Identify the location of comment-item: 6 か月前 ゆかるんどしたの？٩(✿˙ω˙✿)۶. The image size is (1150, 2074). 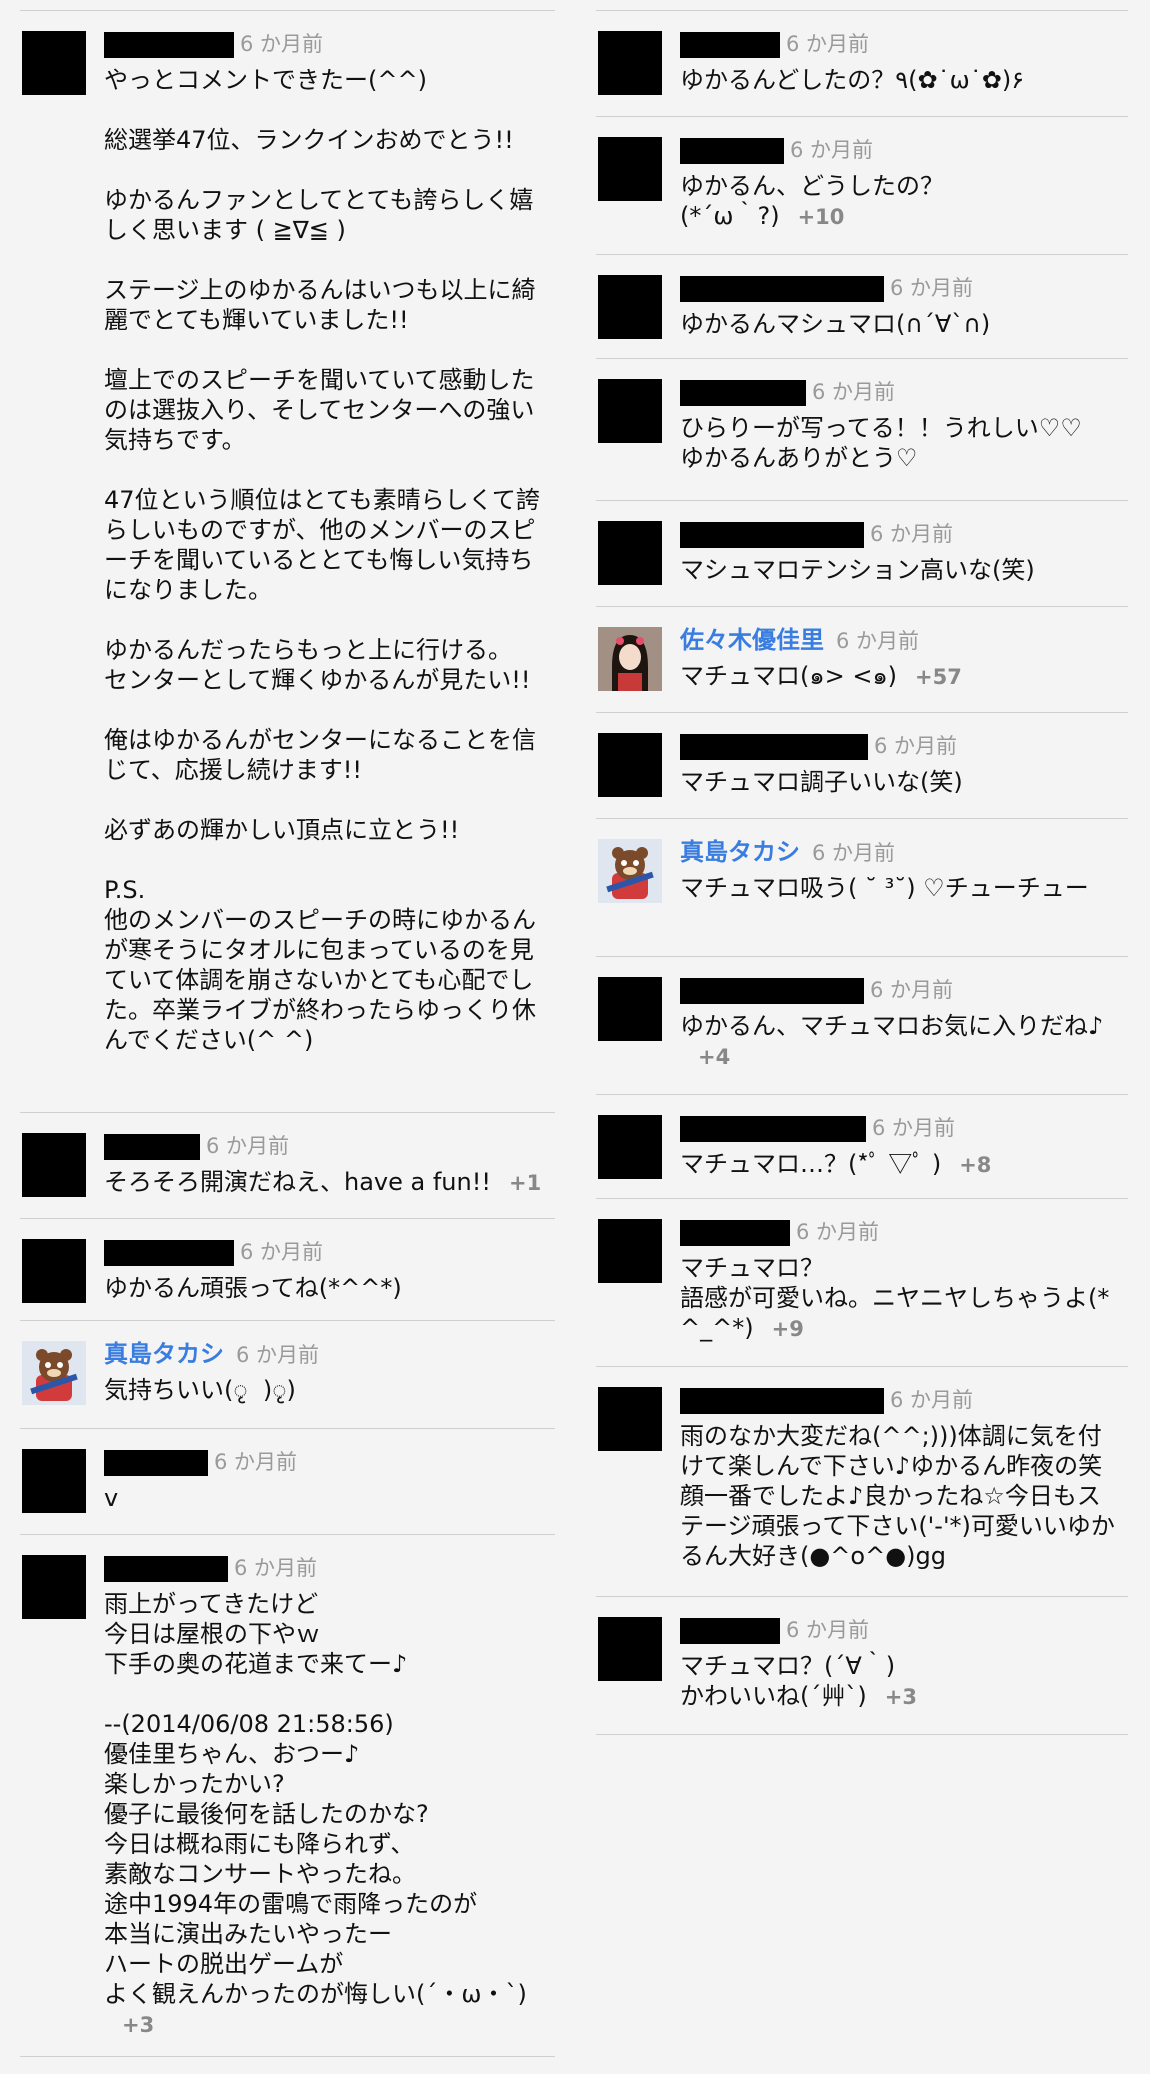
(862, 63).